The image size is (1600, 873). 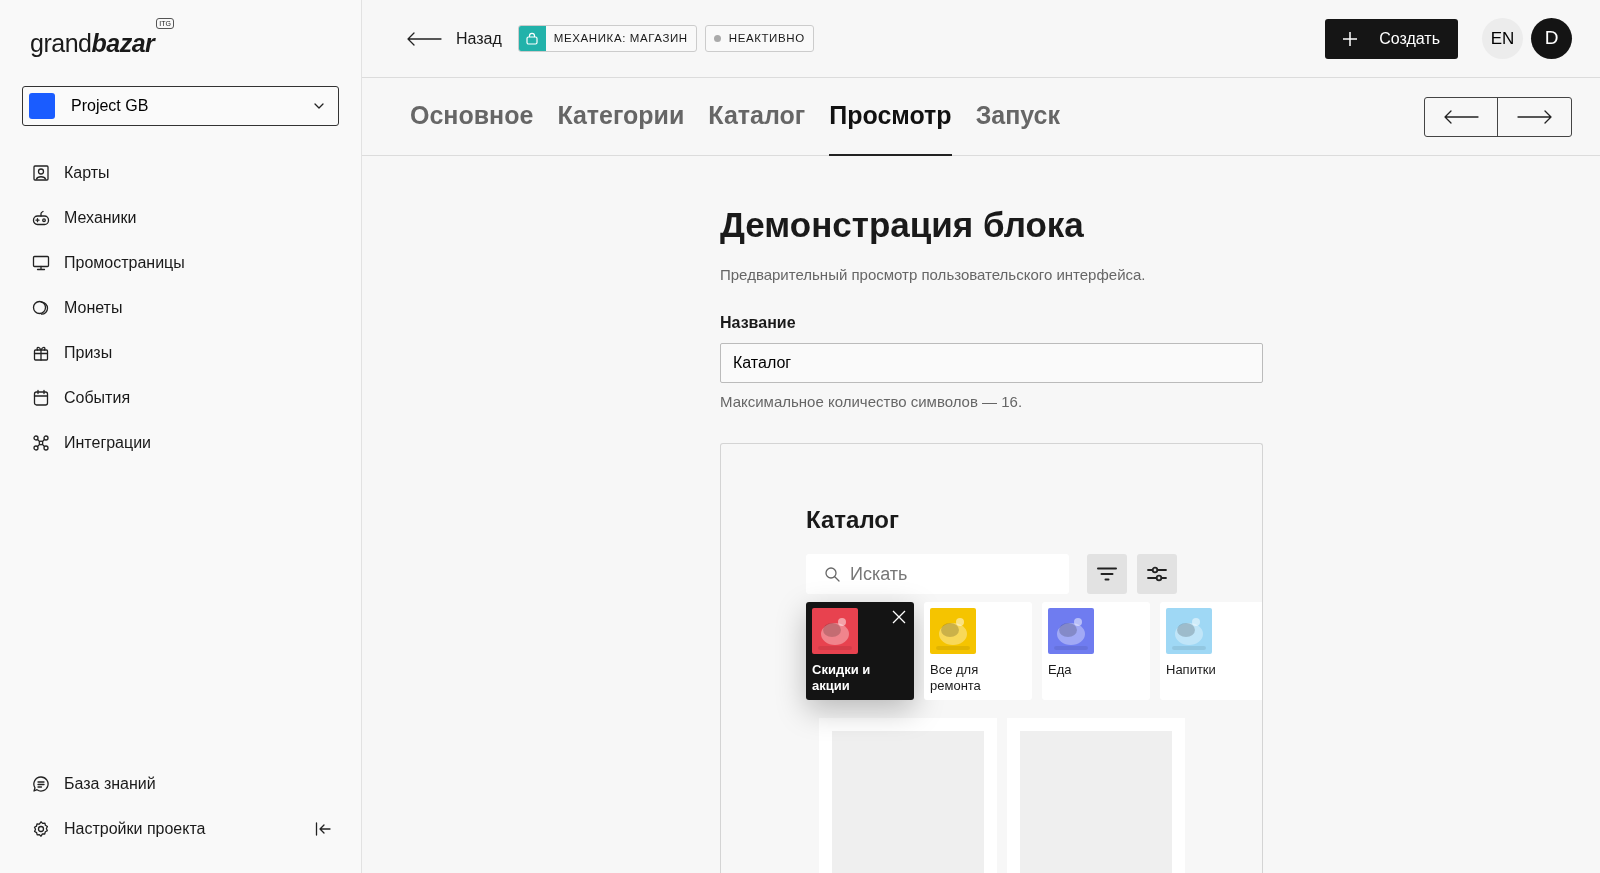 I want to click on back-link: Назад, so click(x=454, y=38).